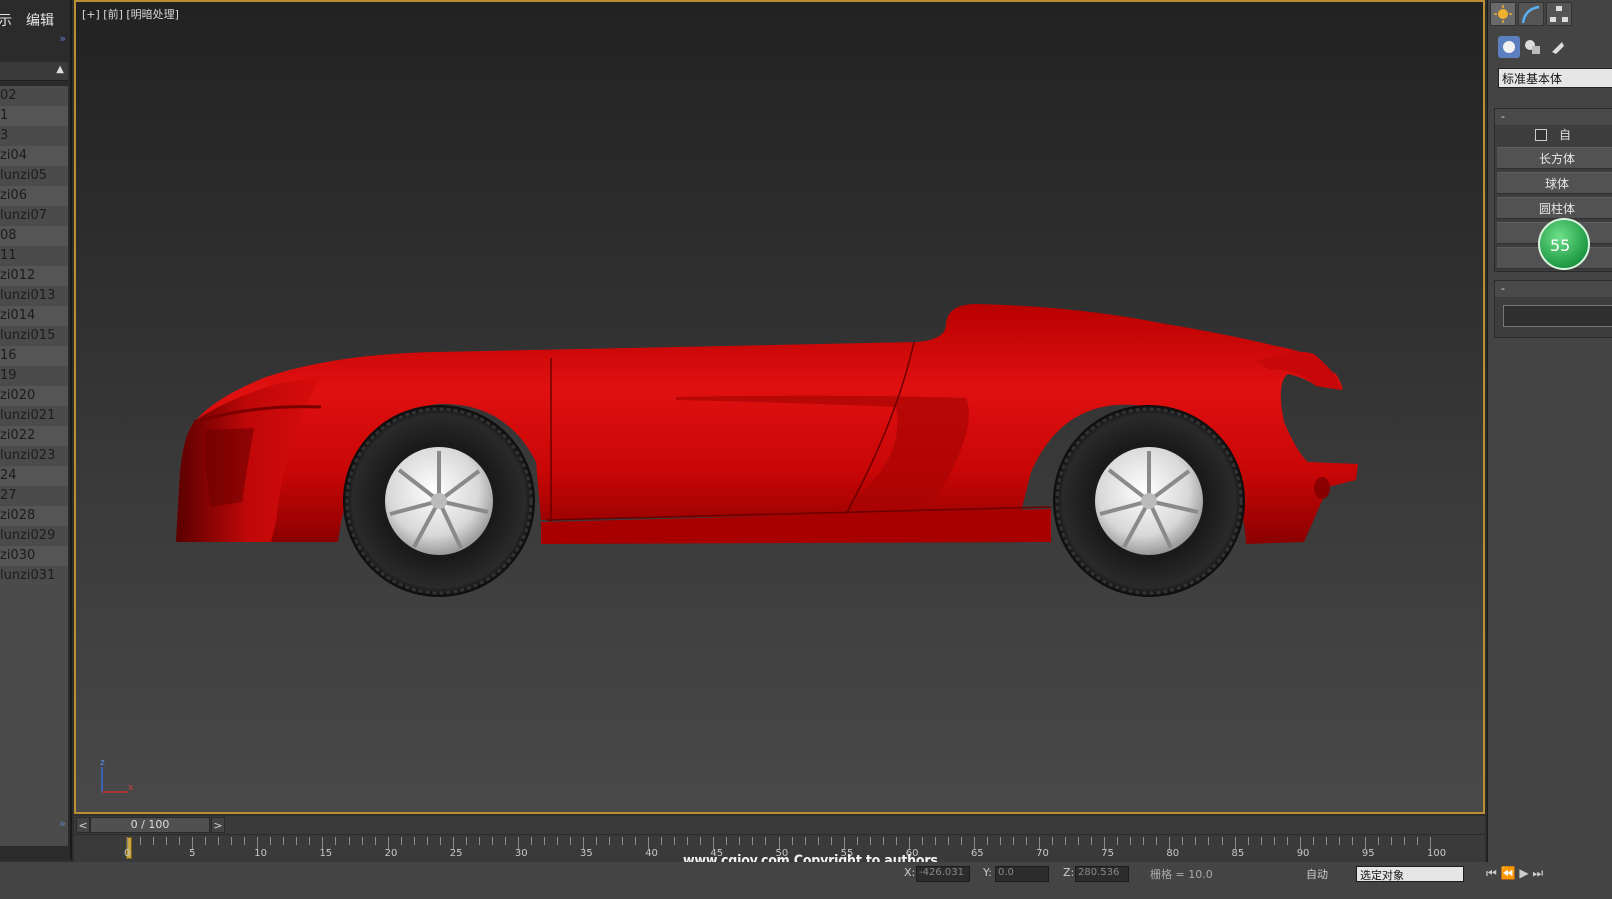 The image size is (1612, 899). Describe the element at coordinates (1541, 135) in the screenshot. I see `autogrid-checkbox` at that location.